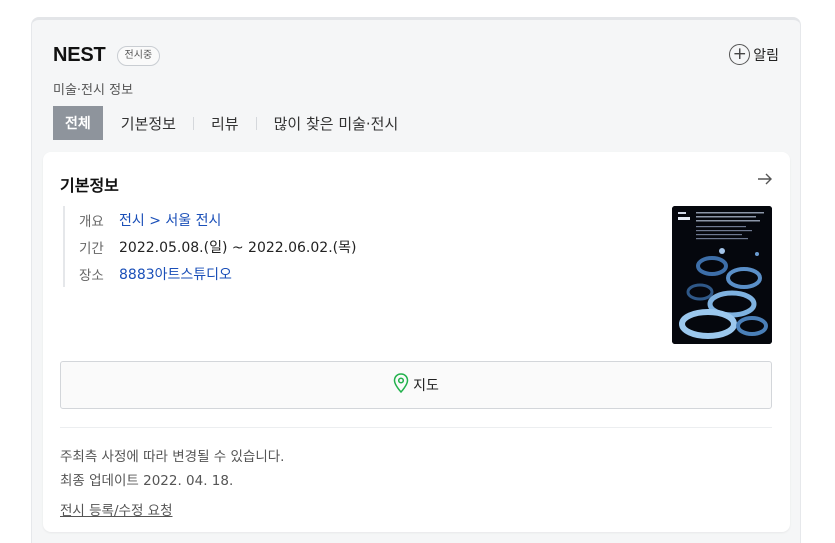  What do you see at coordinates (79, 55) in the screenshot?
I see `exhibition-title: NEST` at bounding box center [79, 55].